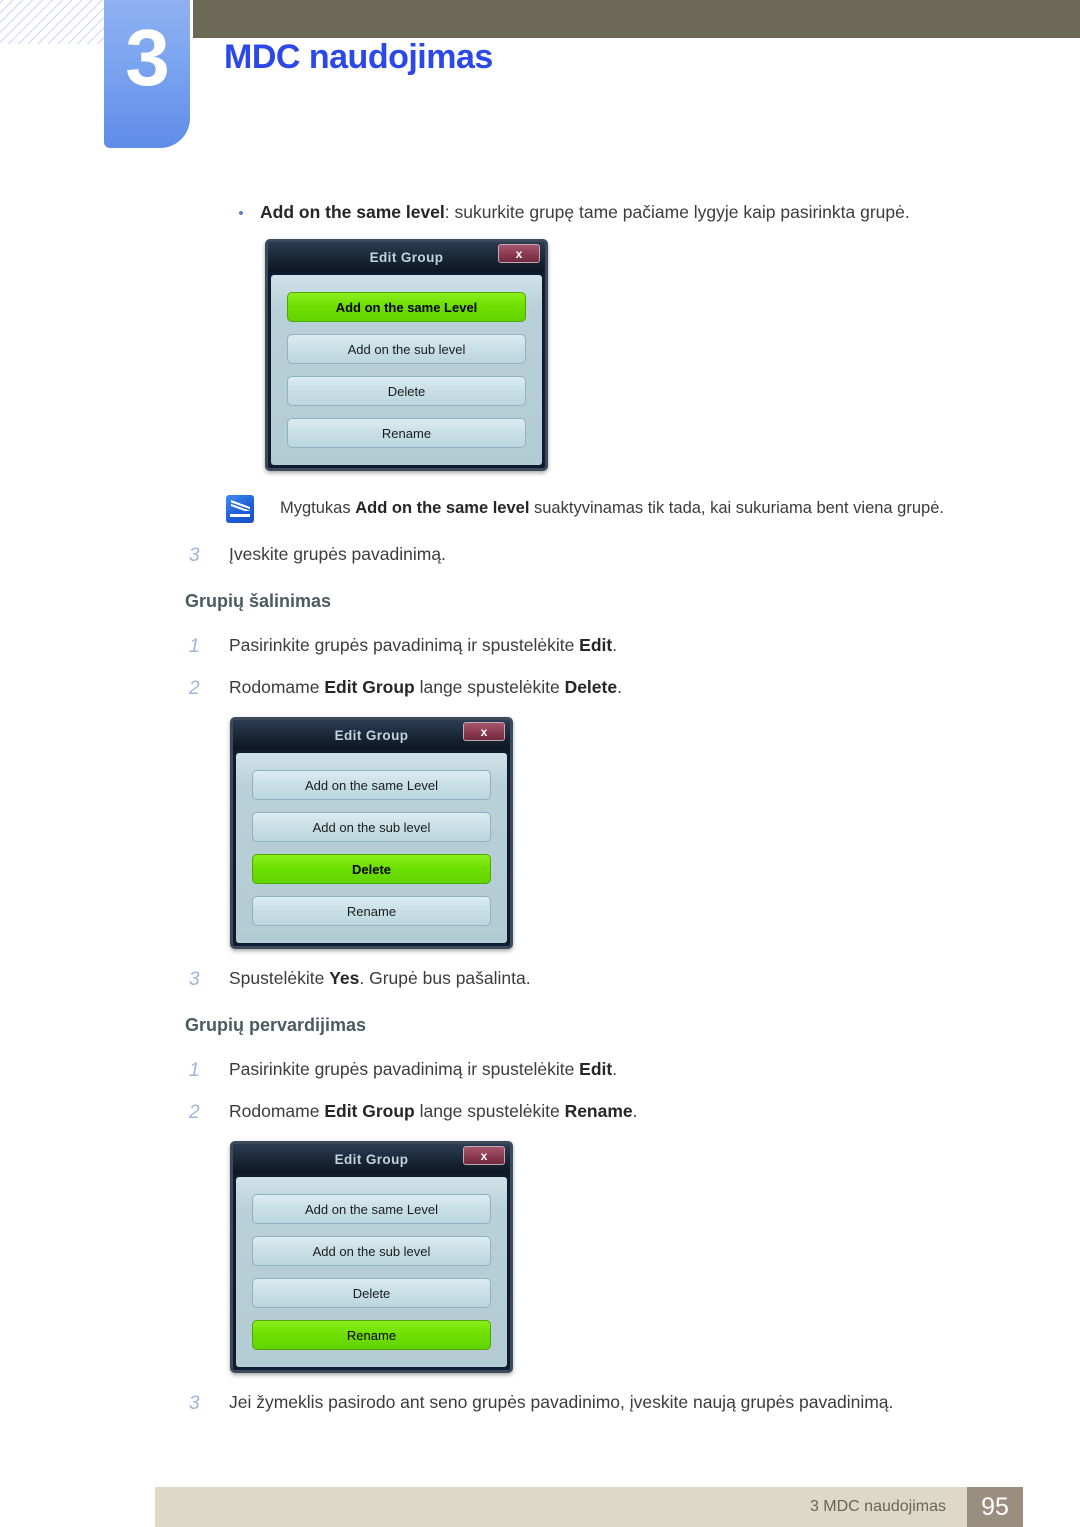 This screenshot has height=1527, width=1080. I want to click on dialog-3-title: Edit Group, so click(371, 1159).